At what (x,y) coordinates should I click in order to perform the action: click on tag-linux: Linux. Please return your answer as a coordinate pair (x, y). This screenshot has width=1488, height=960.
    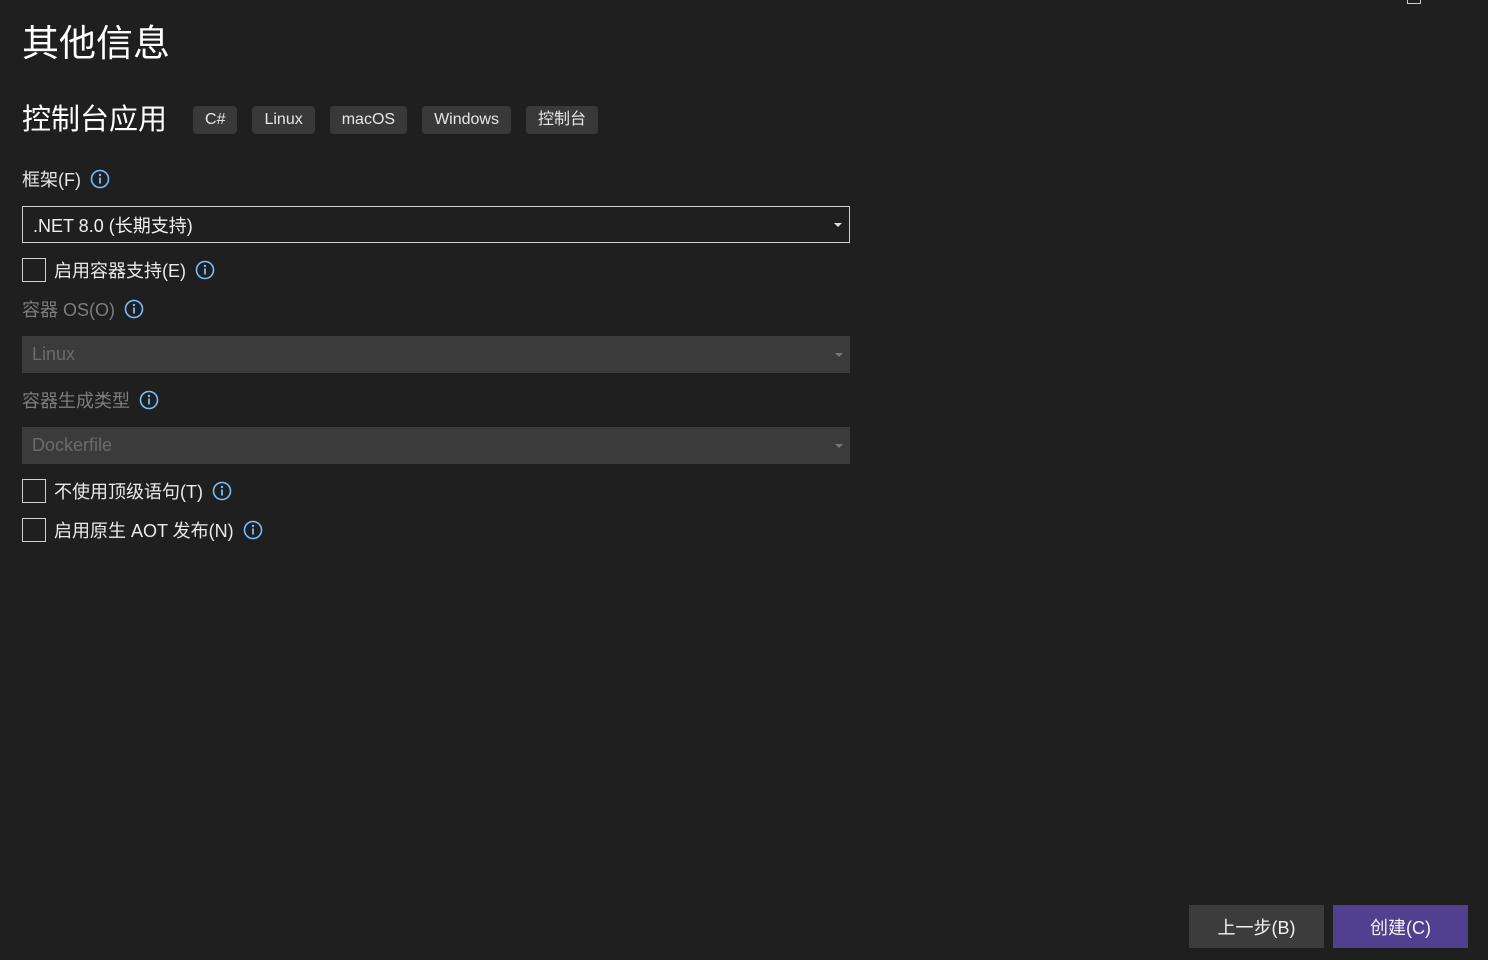
    Looking at the image, I should click on (283, 120).